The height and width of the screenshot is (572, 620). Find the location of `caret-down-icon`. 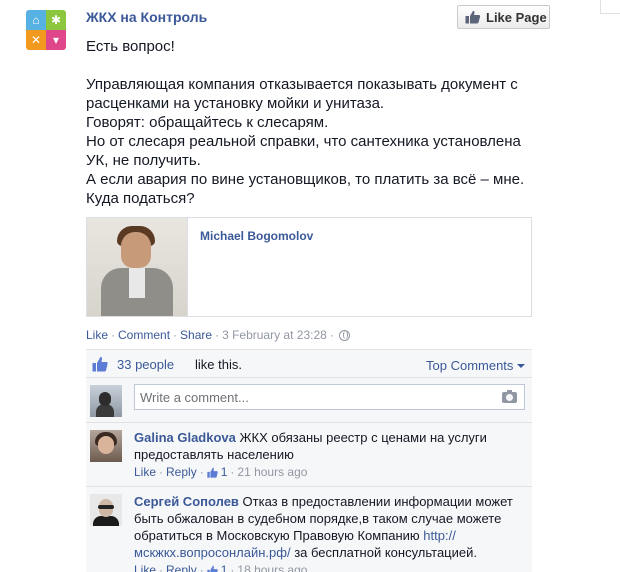

caret-down-icon is located at coordinates (521, 365).